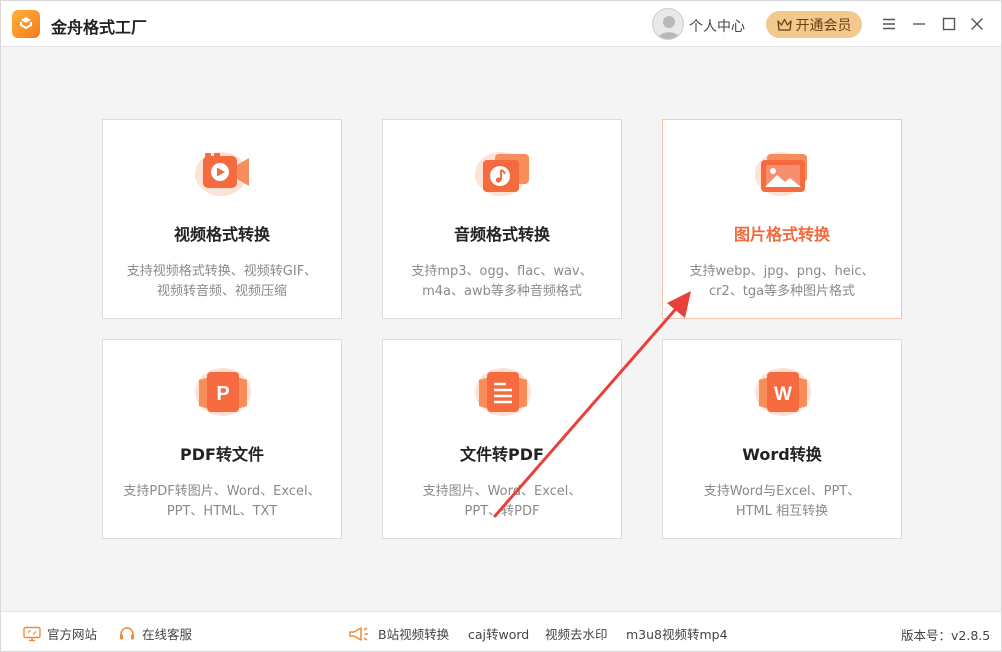  Describe the element at coordinates (782, 502) in the screenshot. I see `card-description: 支持Word与Excel、PPT、 HTML 相互转换` at that location.